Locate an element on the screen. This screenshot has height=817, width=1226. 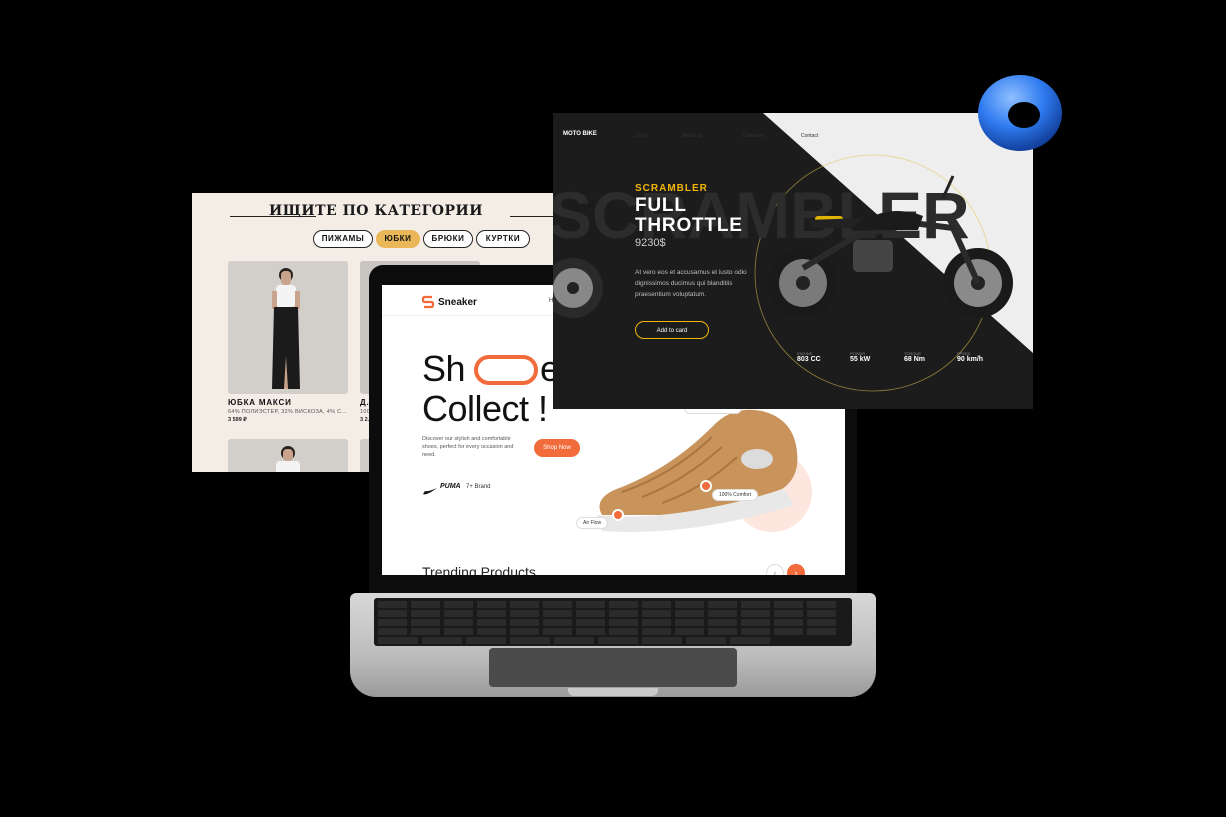
category-pill-pajamas: ПИЖАМЫ is located at coordinates (343, 239).